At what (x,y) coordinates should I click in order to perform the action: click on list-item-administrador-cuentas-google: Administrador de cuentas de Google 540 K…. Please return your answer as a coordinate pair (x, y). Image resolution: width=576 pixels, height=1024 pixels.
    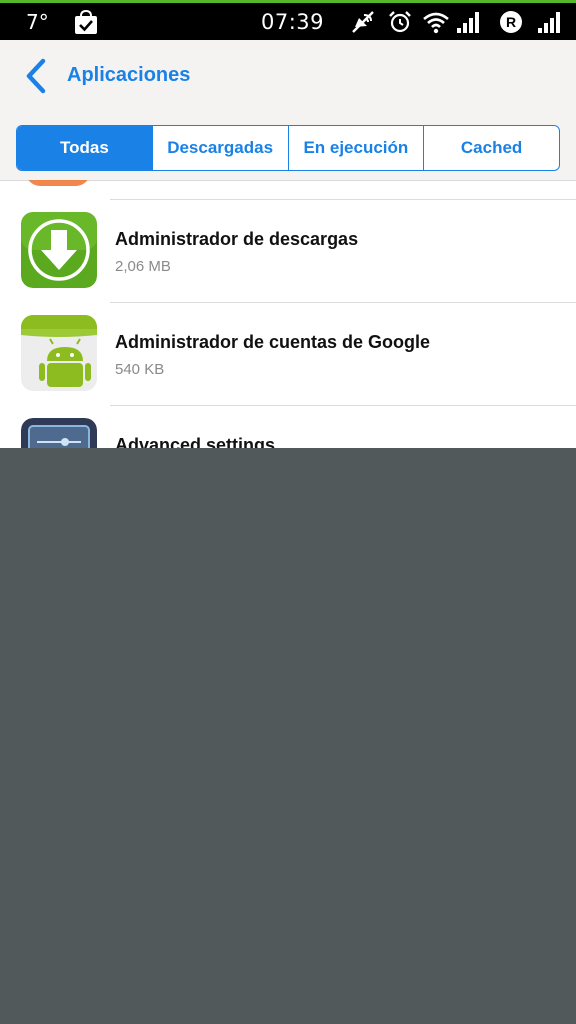
    Looking at the image, I should click on (288, 354).